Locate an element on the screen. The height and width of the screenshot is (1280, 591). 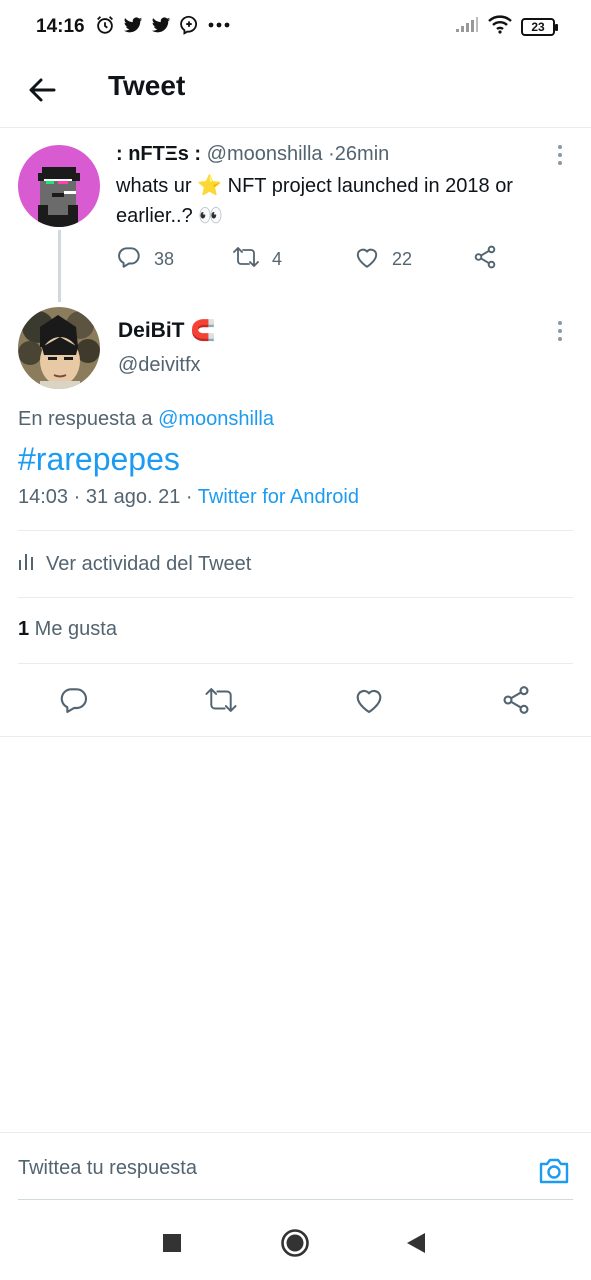
signal-icon is located at coordinates (467, 26).